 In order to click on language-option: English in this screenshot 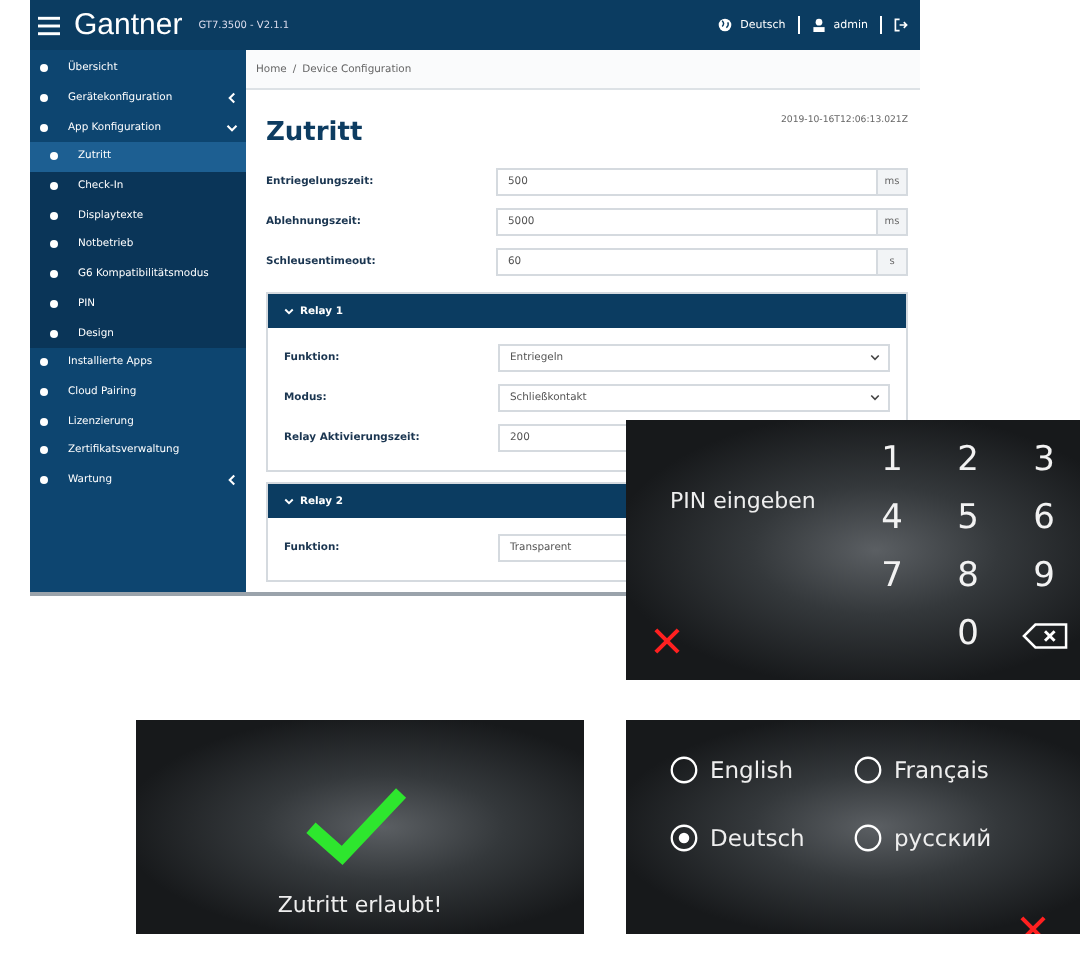, I will do `click(762, 770)`.